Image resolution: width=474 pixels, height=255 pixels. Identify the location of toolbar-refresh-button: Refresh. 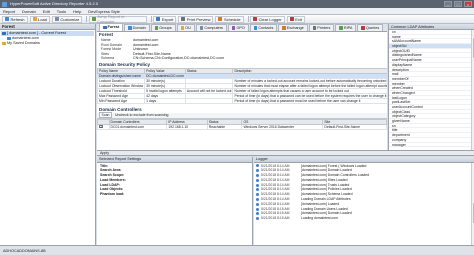
(15, 19).